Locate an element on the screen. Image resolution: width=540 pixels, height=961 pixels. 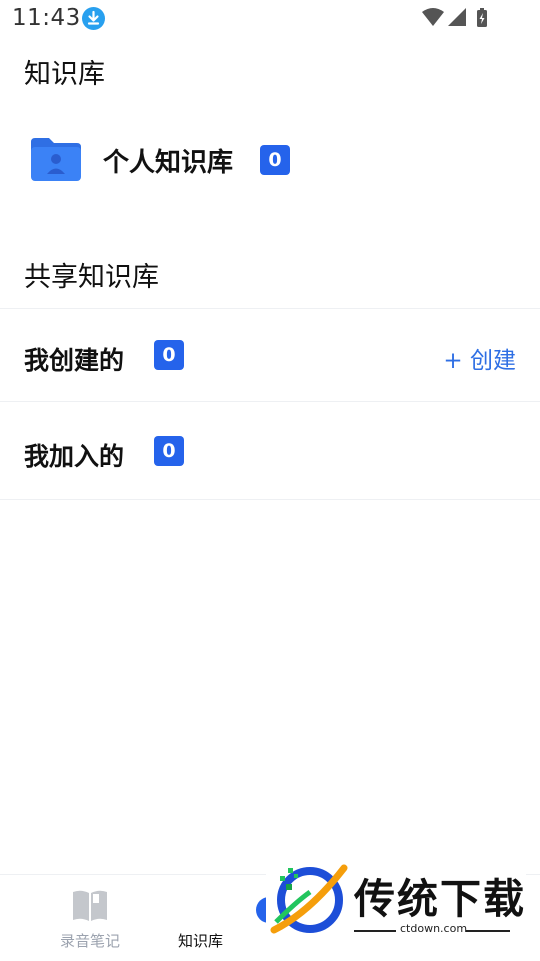
created-count-badge: 0 is located at coordinates (169, 355).